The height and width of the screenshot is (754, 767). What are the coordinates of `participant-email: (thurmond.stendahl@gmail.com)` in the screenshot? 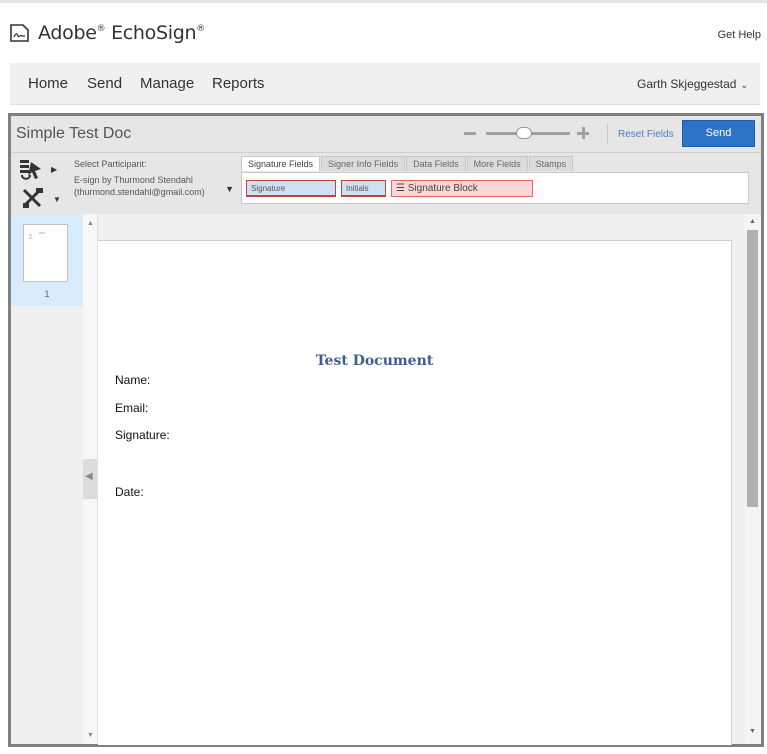 It's located at (139, 192).